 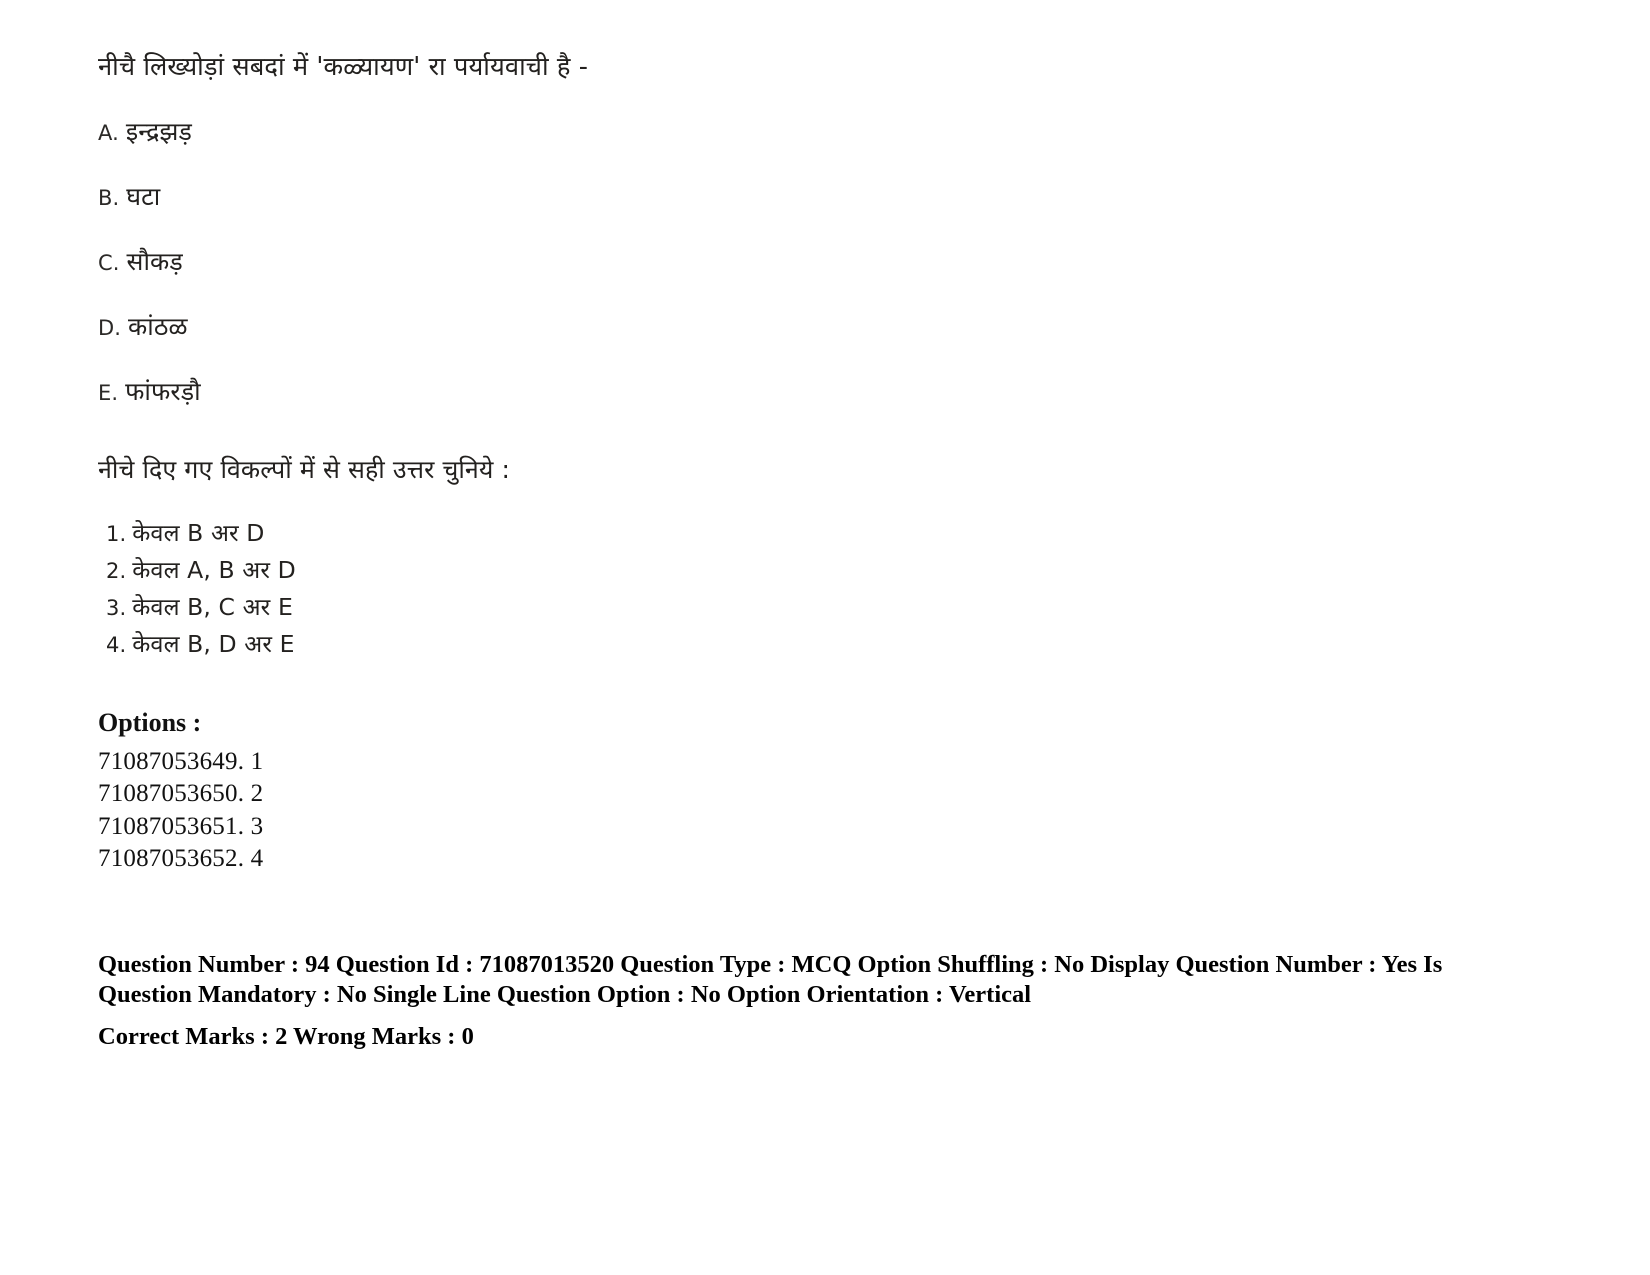 I want to click on choice-number: 3., so click(x=116, y=607).